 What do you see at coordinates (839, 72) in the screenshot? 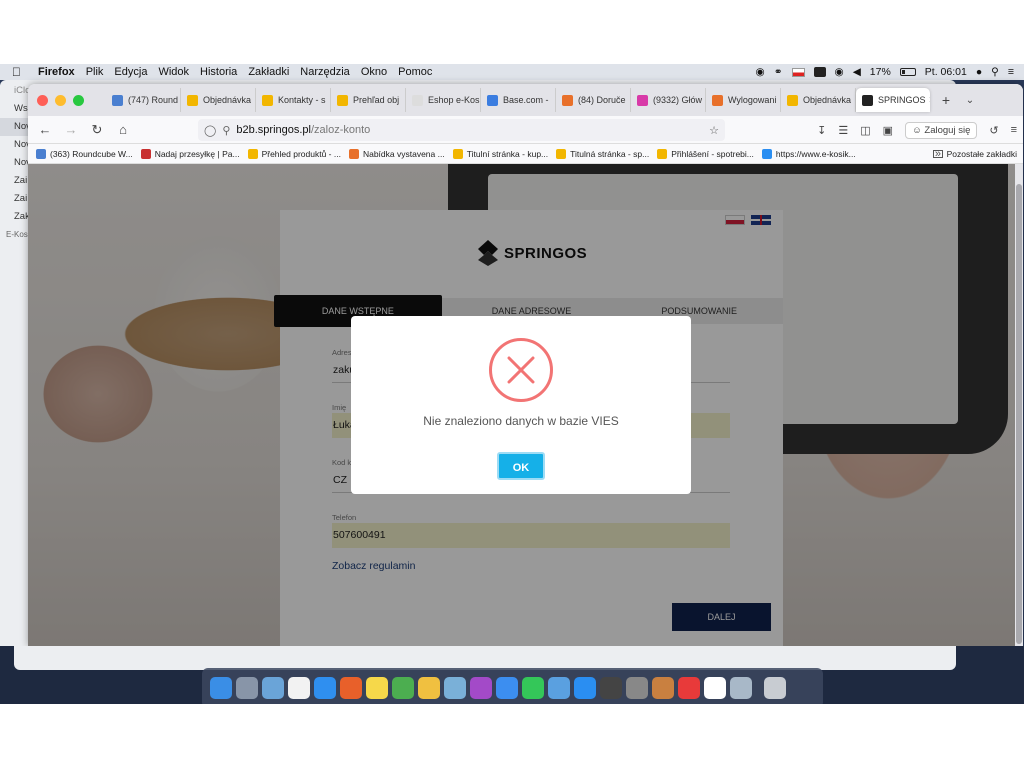
I see `wifi-icon: ◉` at bounding box center [839, 72].